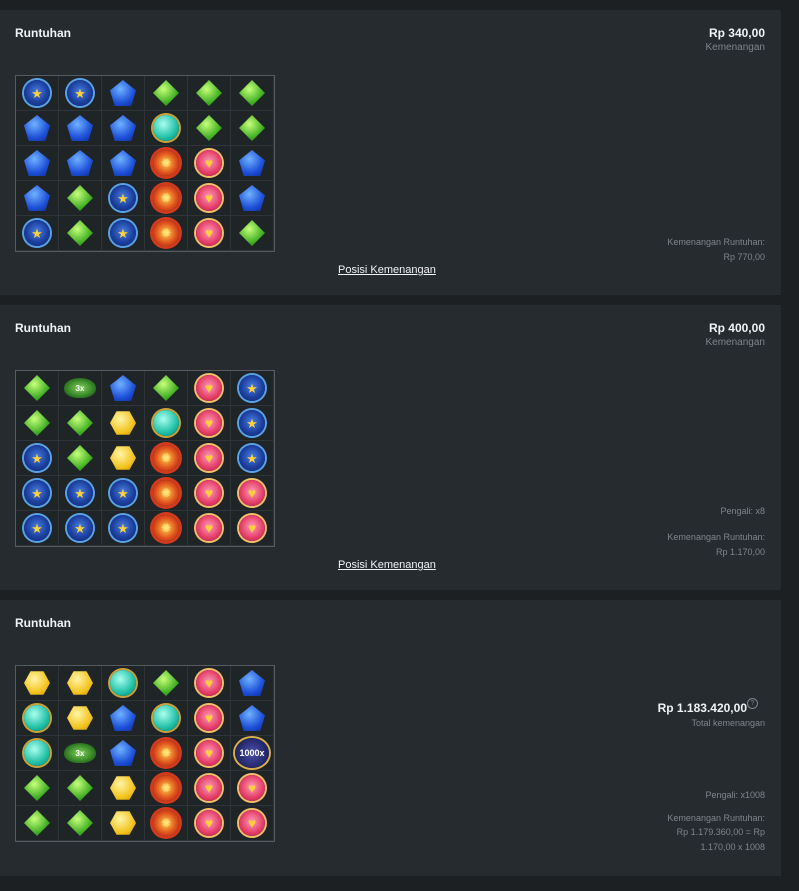 The width and height of the screenshot is (799, 891). Describe the element at coordinates (37, 528) in the screenshot. I see `star-symbol-icon` at that location.